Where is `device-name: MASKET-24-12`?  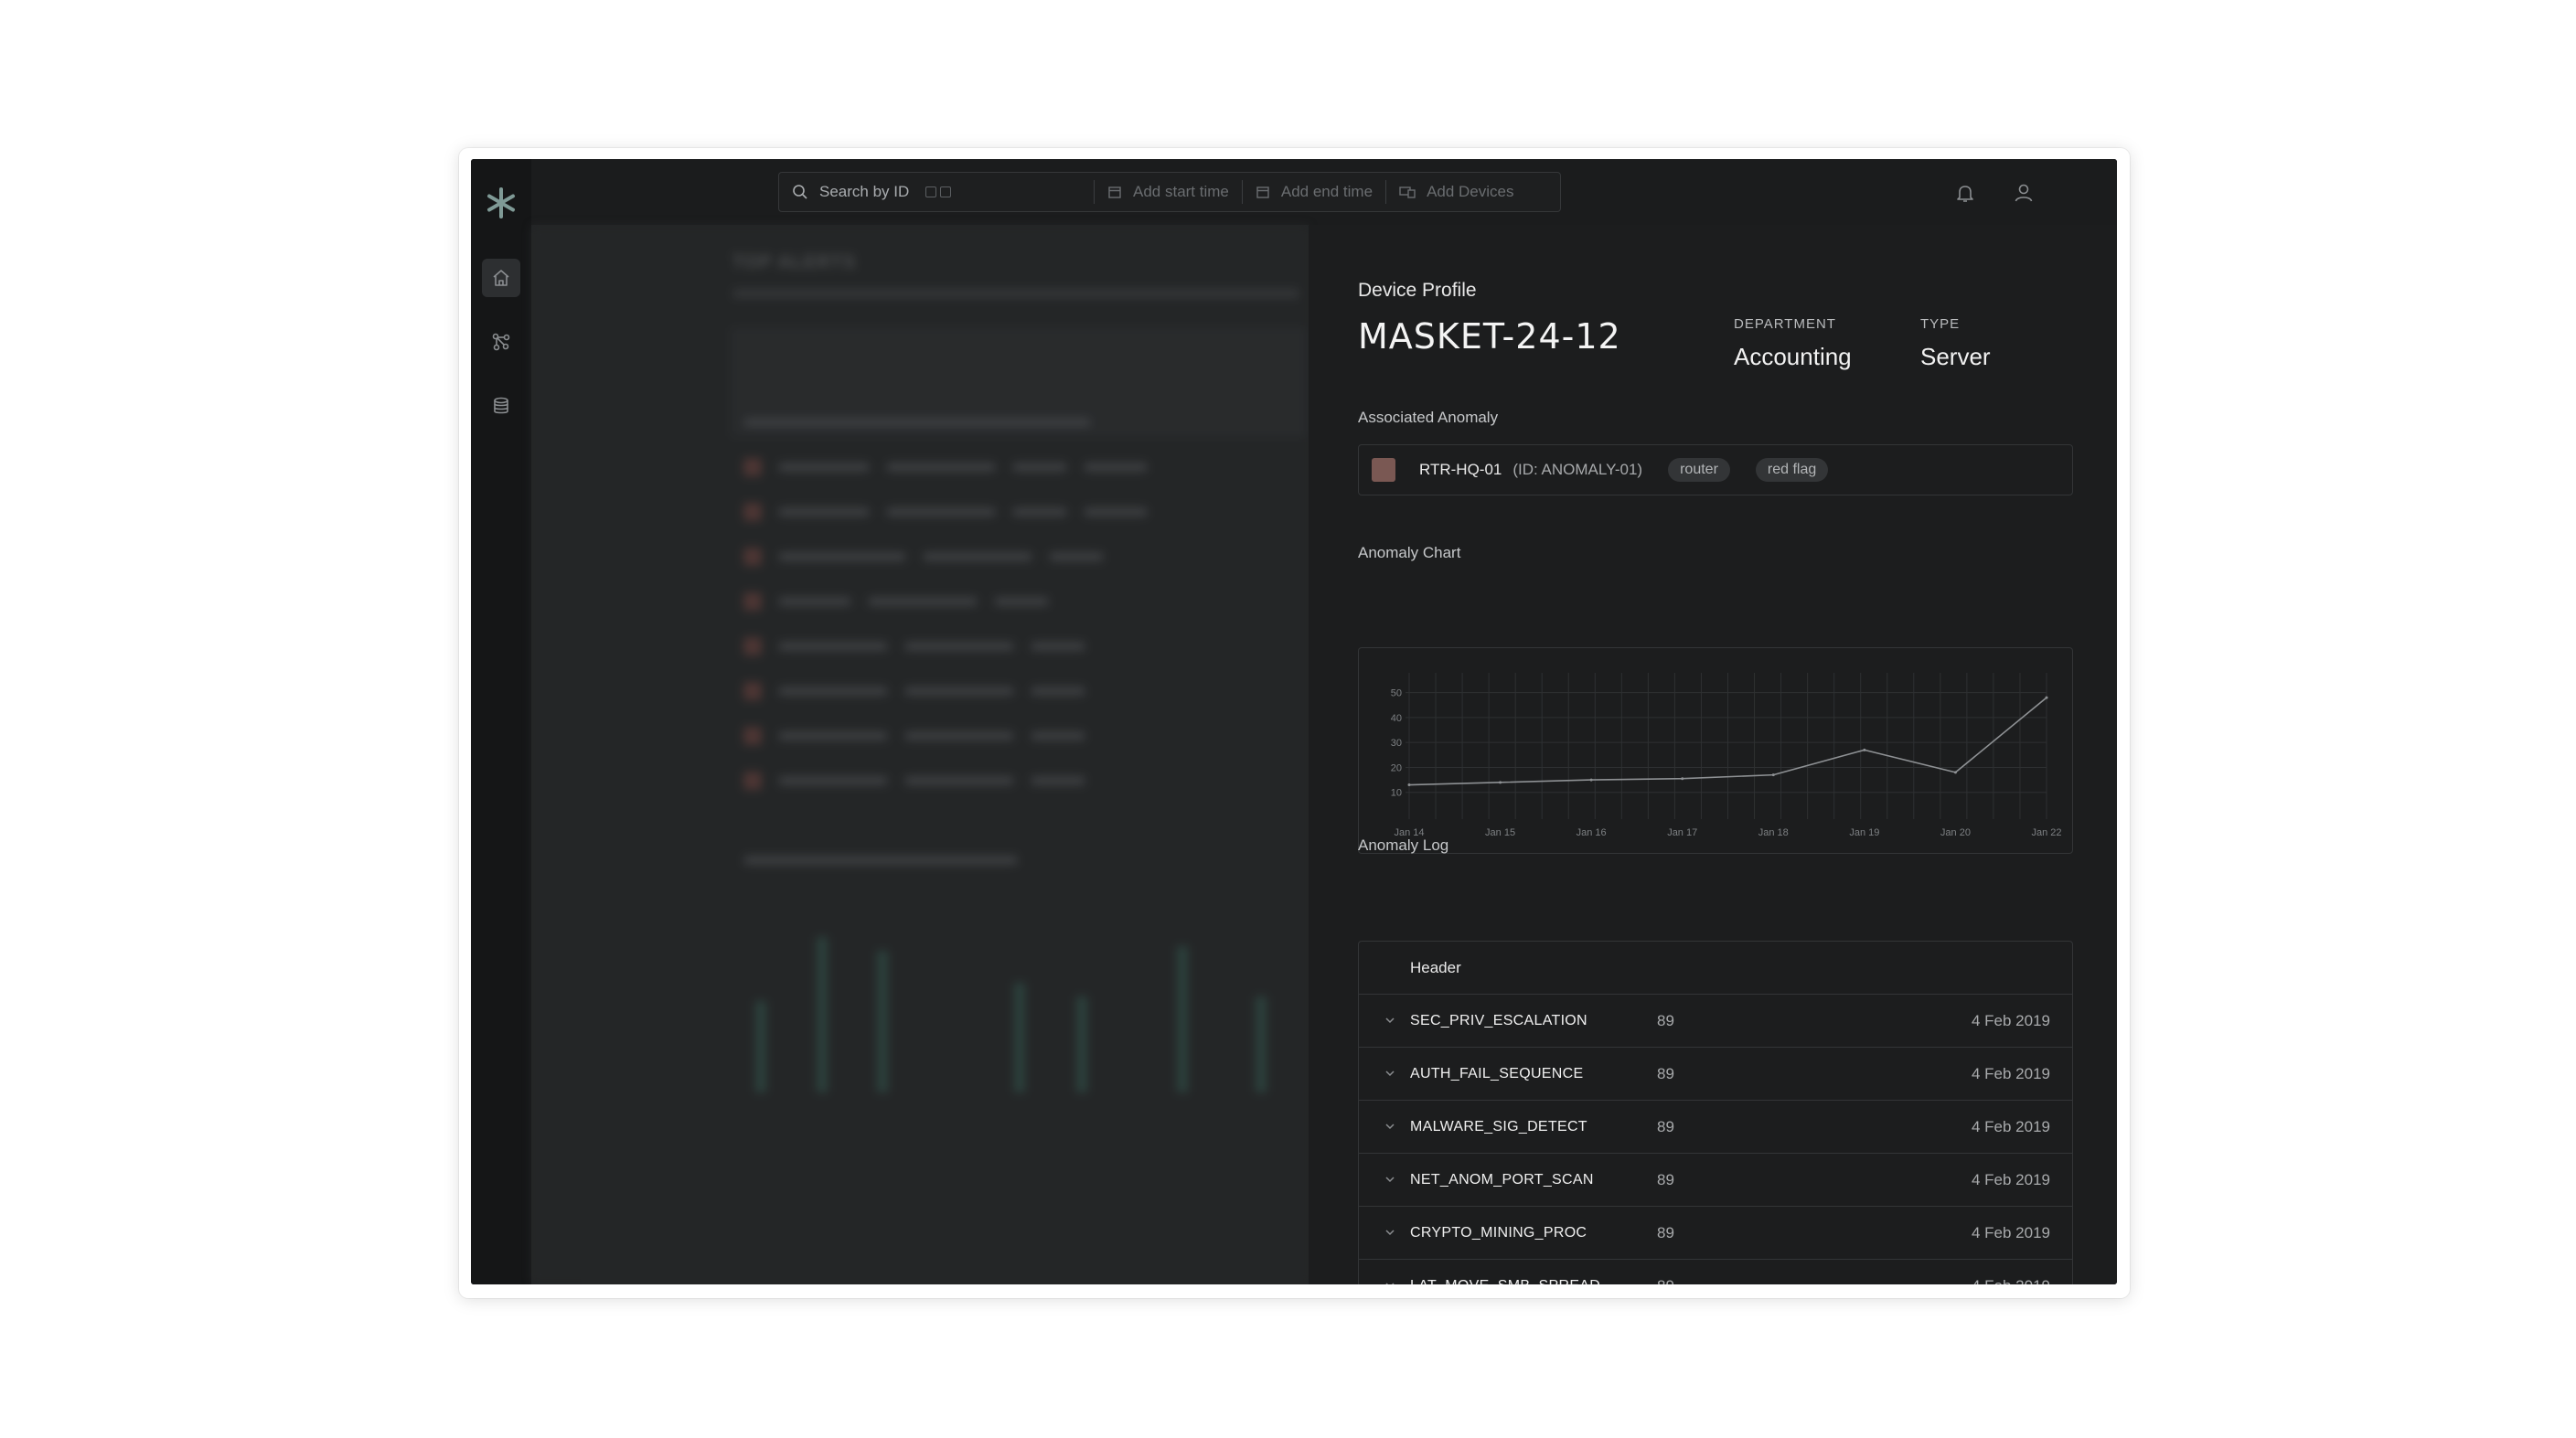 device-name: MASKET-24-12 is located at coordinates (1489, 336).